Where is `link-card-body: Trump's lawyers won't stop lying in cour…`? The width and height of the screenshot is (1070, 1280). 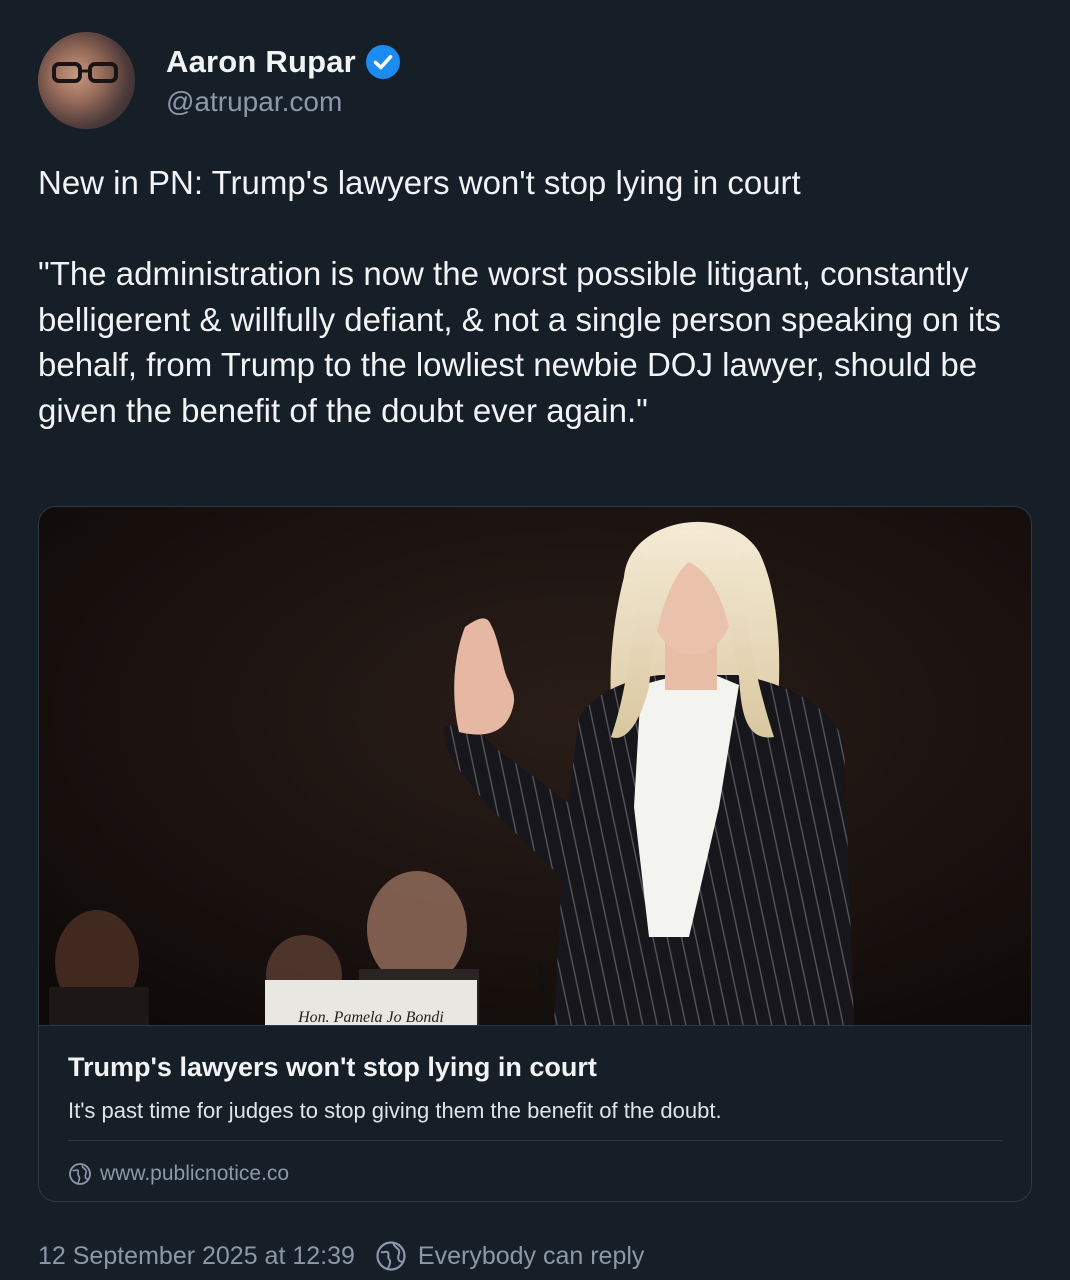
link-card-body: Trump's lawyers won't stop lying in cour… is located at coordinates (535, 1113).